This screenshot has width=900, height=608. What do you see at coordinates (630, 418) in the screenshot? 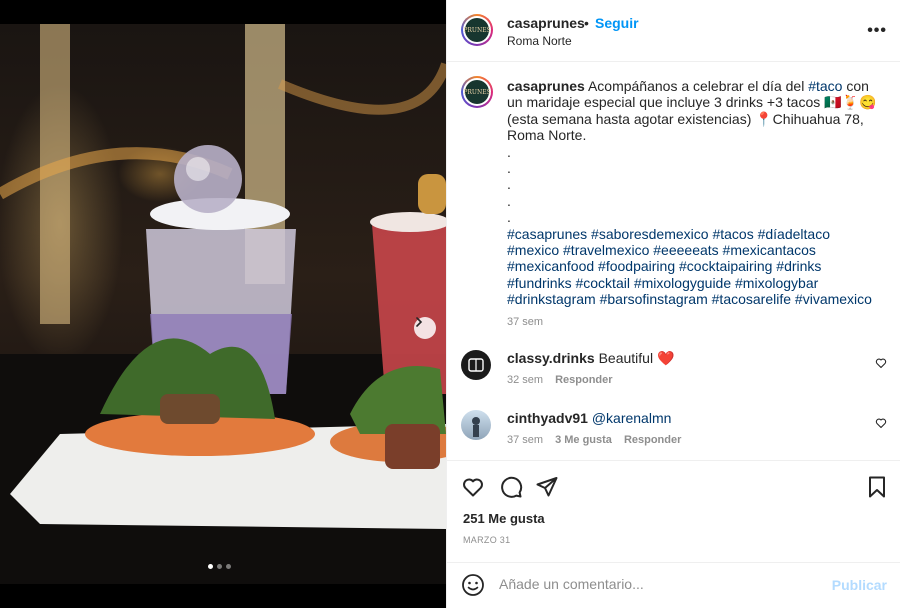
I see `comment-mention: @karenalmn` at bounding box center [630, 418].